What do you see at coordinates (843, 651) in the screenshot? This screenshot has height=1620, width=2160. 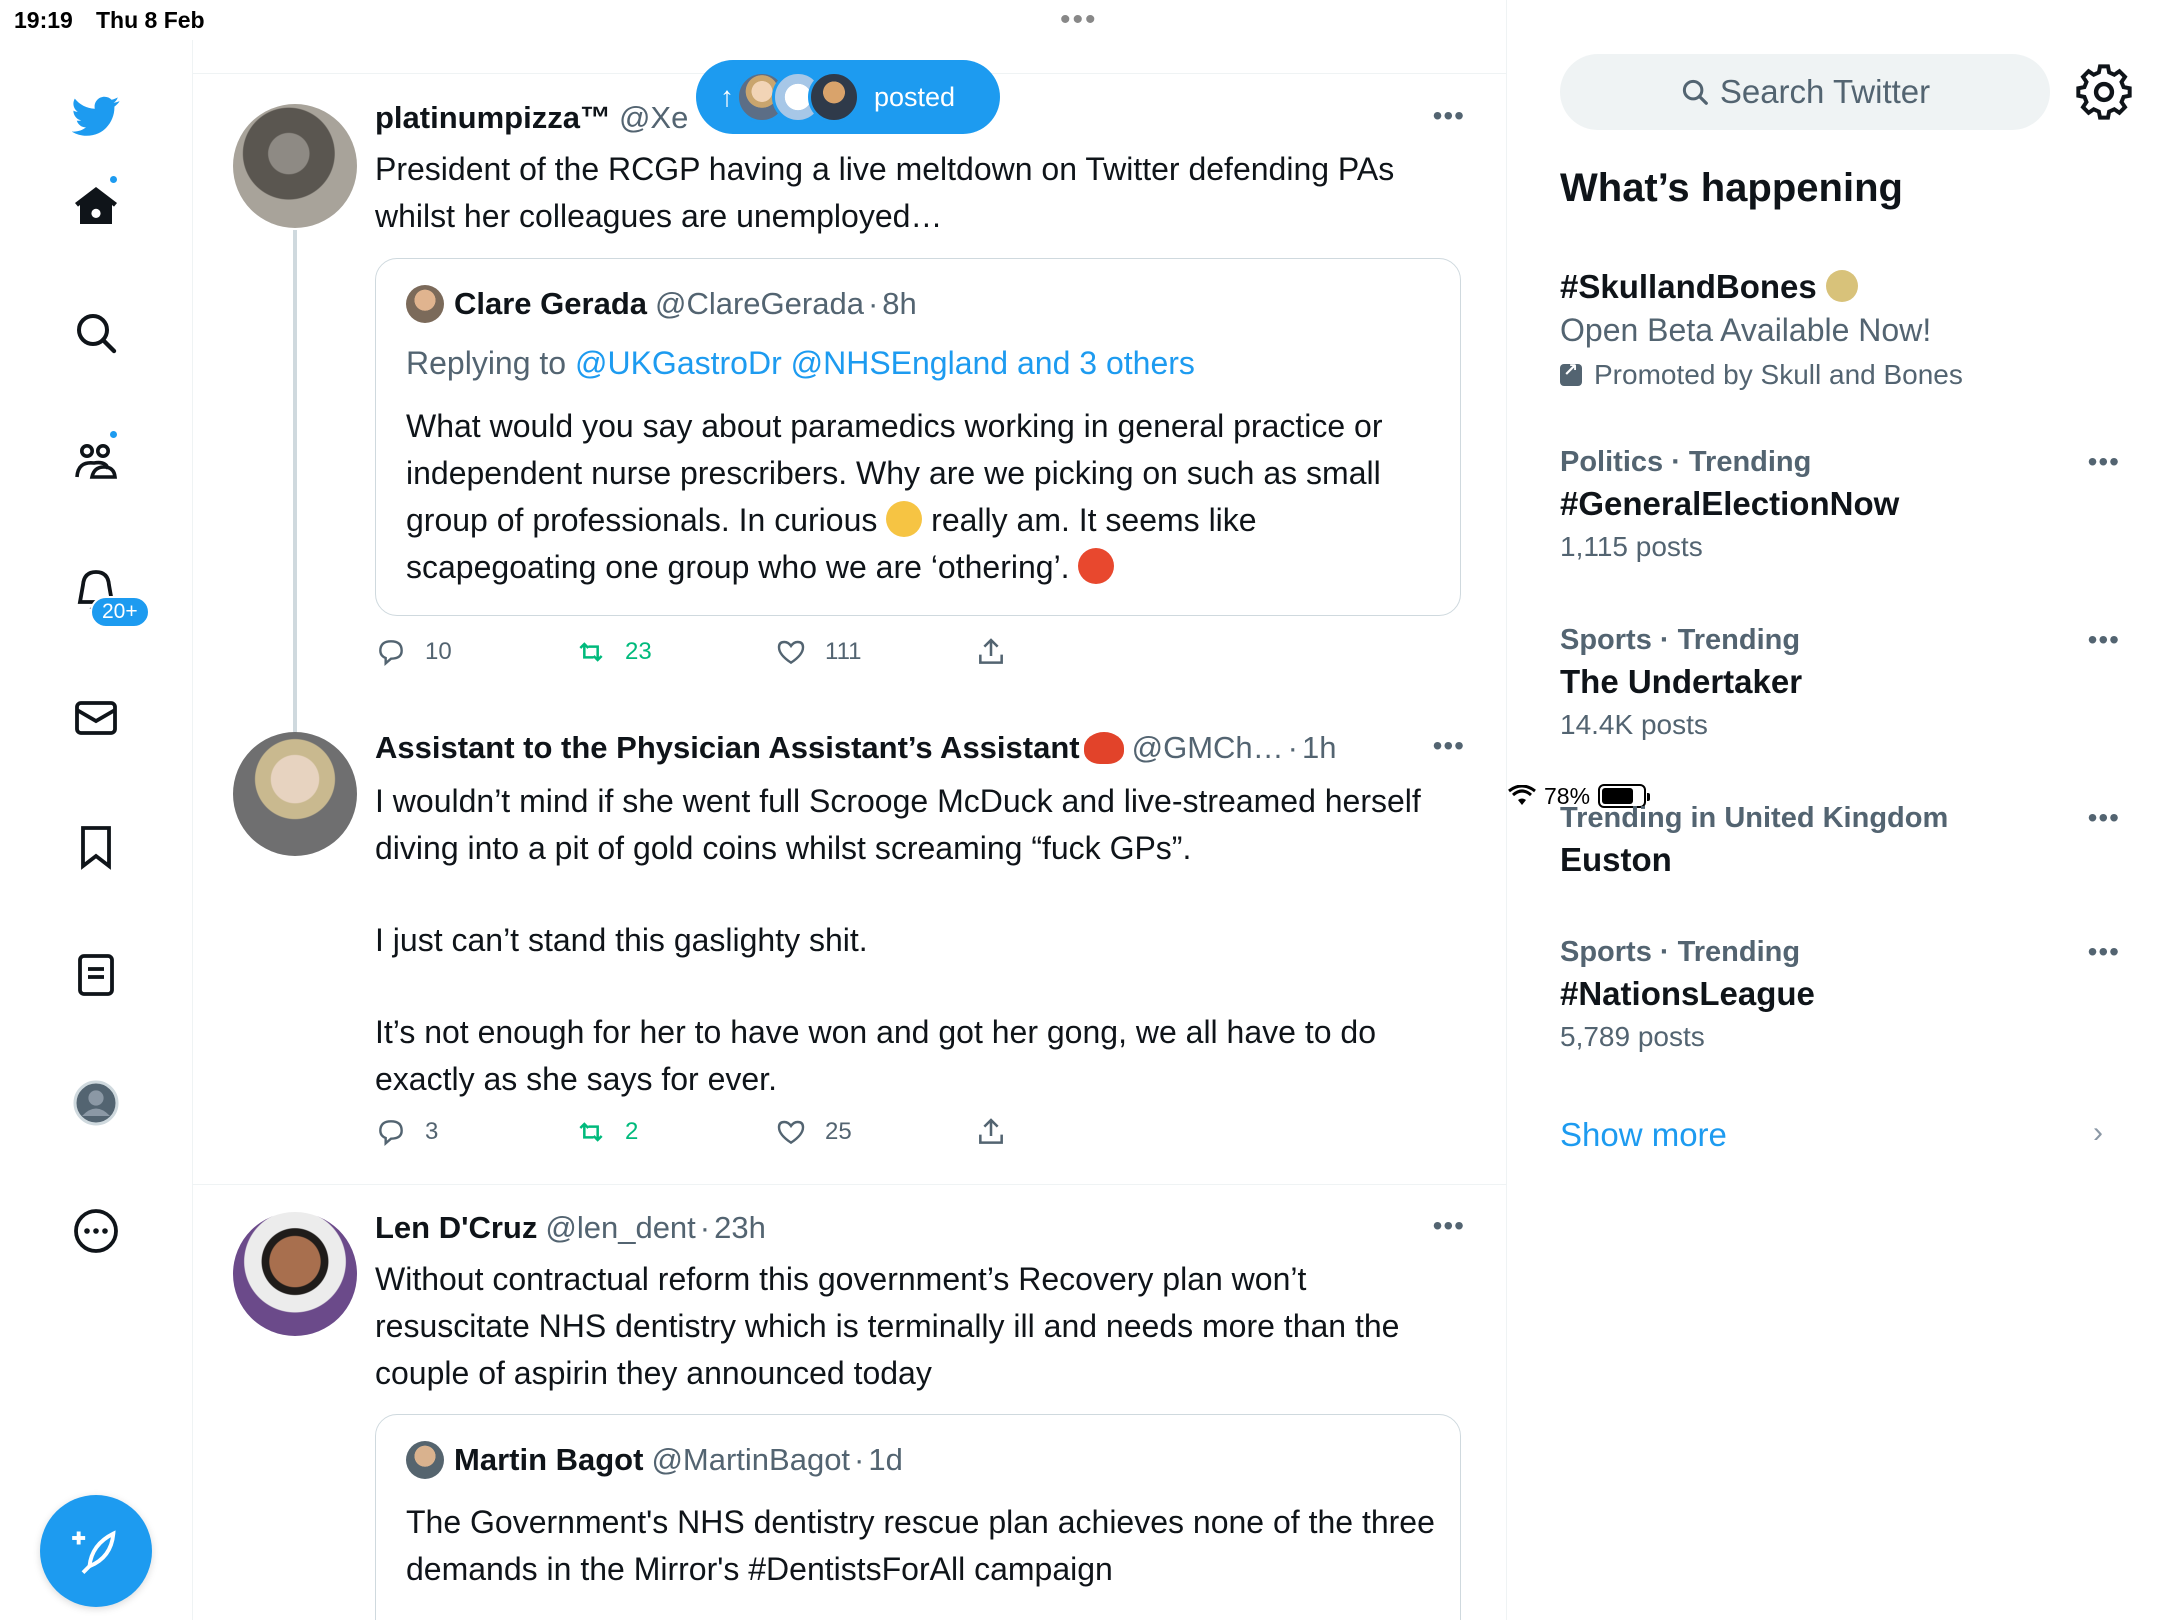 I see `like-count: 111` at bounding box center [843, 651].